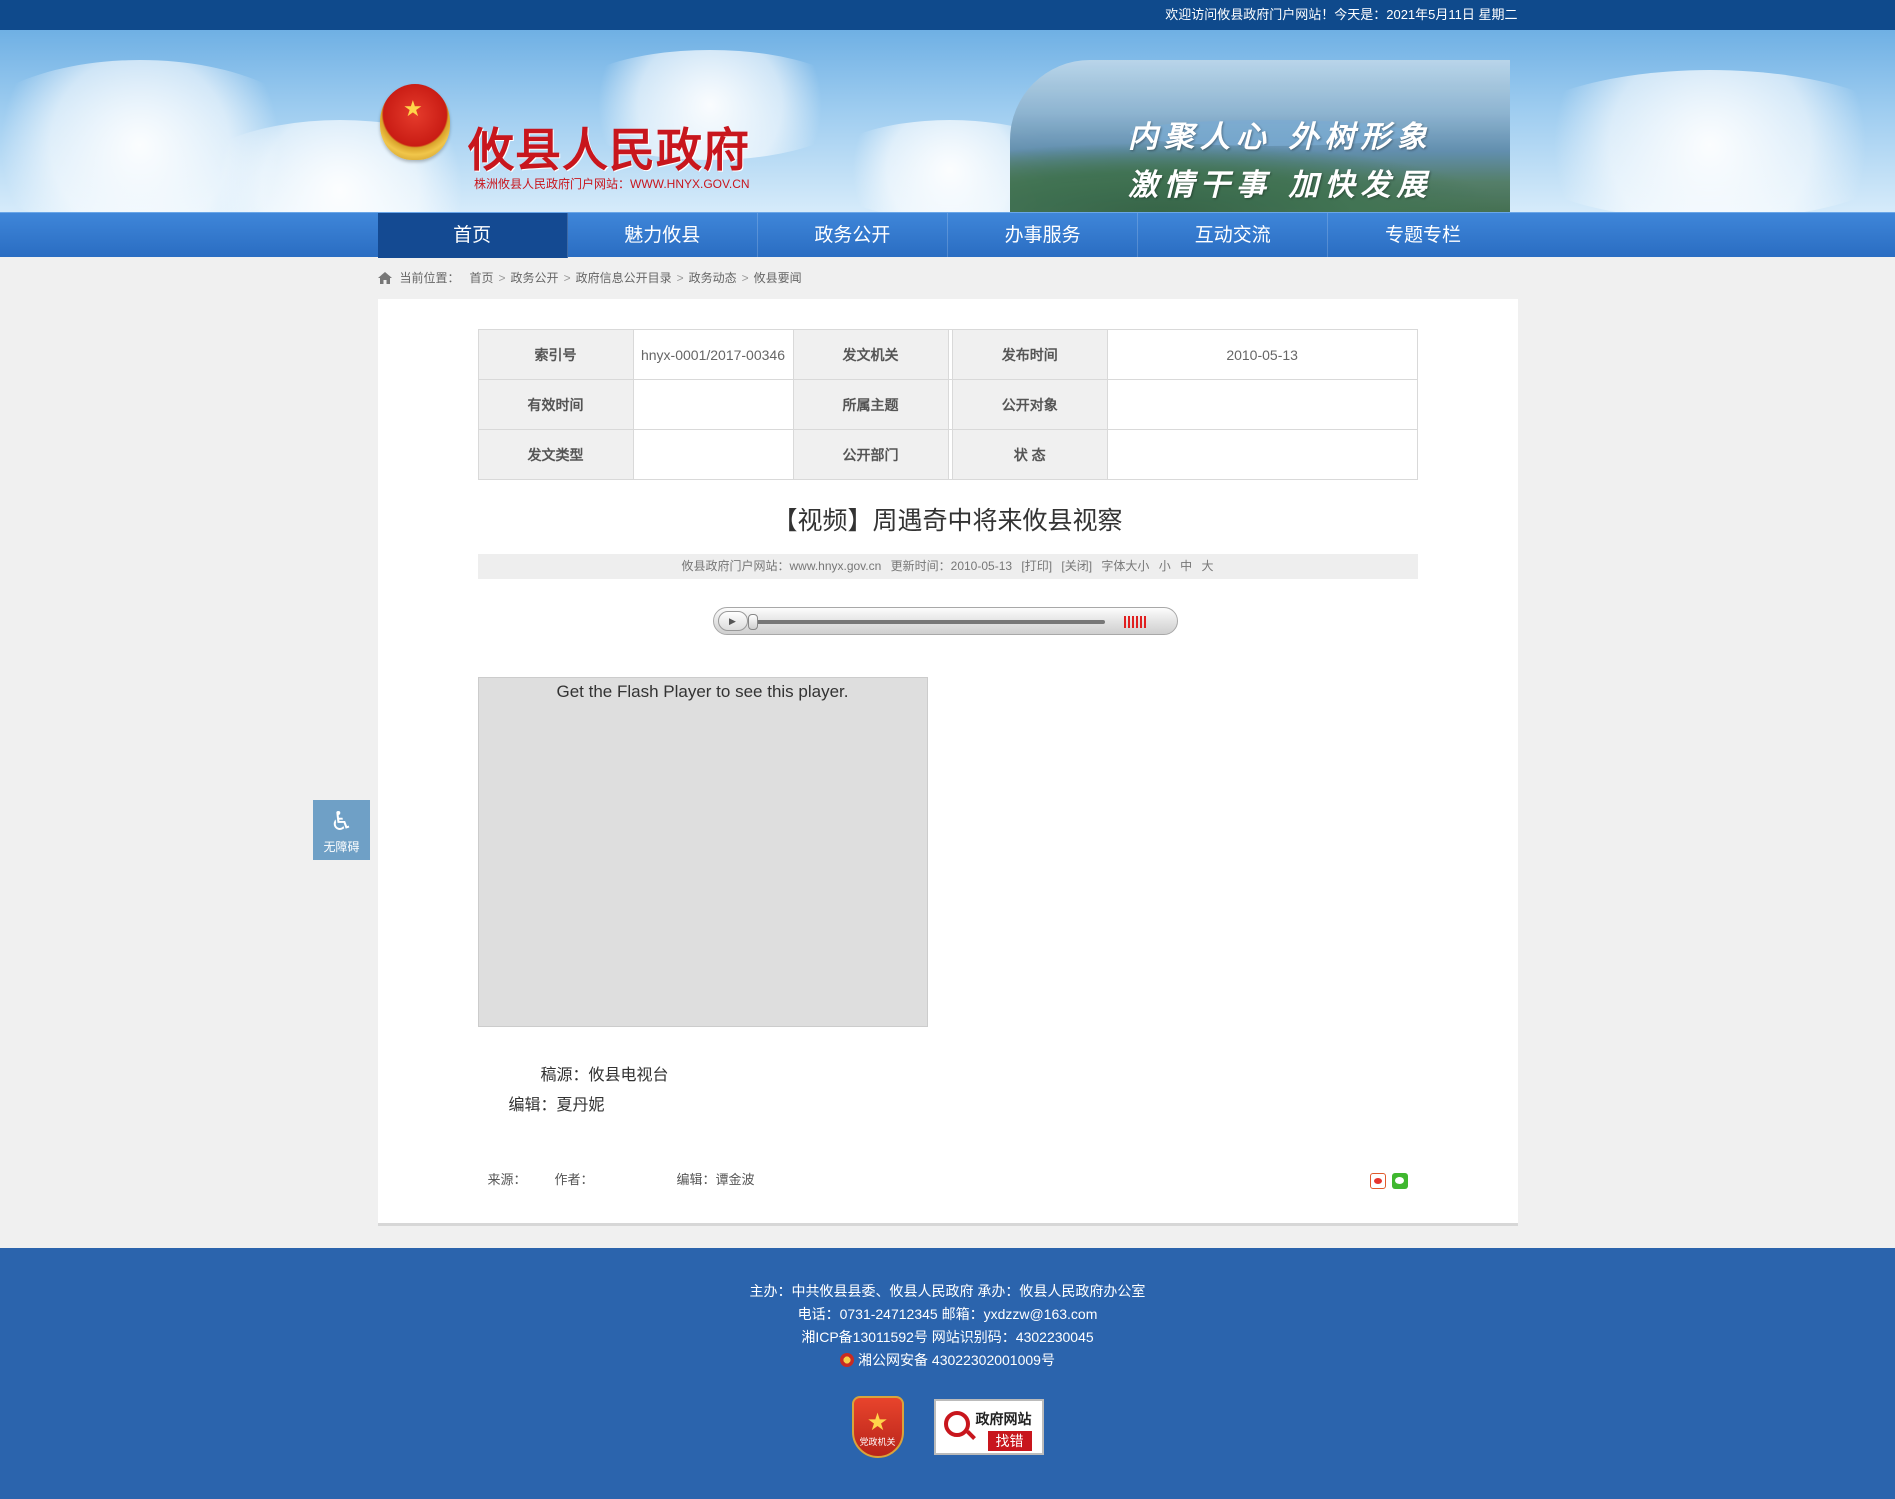  What do you see at coordinates (604, 1075) in the screenshot?
I see `source-credit: 稿源：攸县电视台` at bounding box center [604, 1075].